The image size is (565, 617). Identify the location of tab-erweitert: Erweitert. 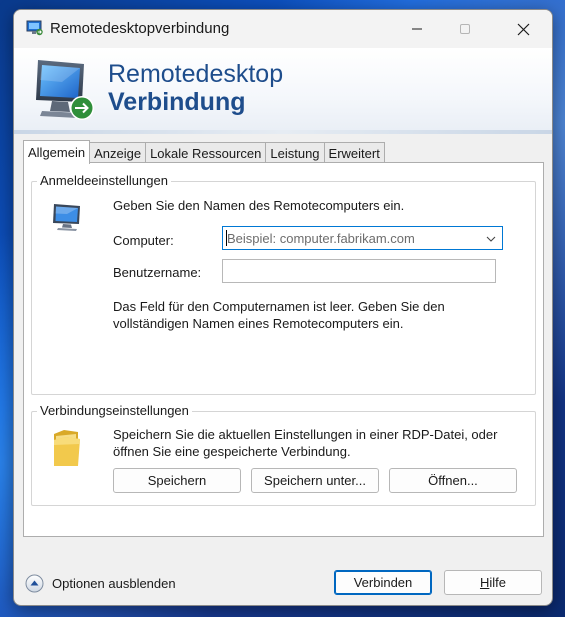
(354, 152).